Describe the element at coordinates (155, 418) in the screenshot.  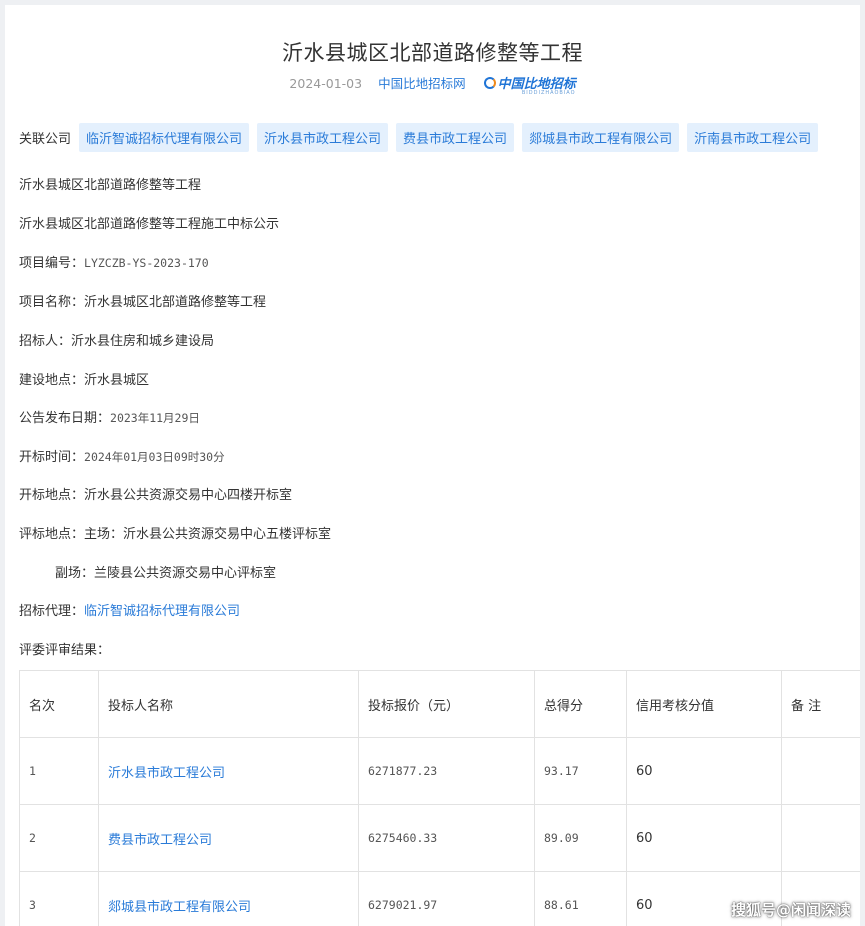
I see `publish-date-value: 2023年11月29日` at that location.